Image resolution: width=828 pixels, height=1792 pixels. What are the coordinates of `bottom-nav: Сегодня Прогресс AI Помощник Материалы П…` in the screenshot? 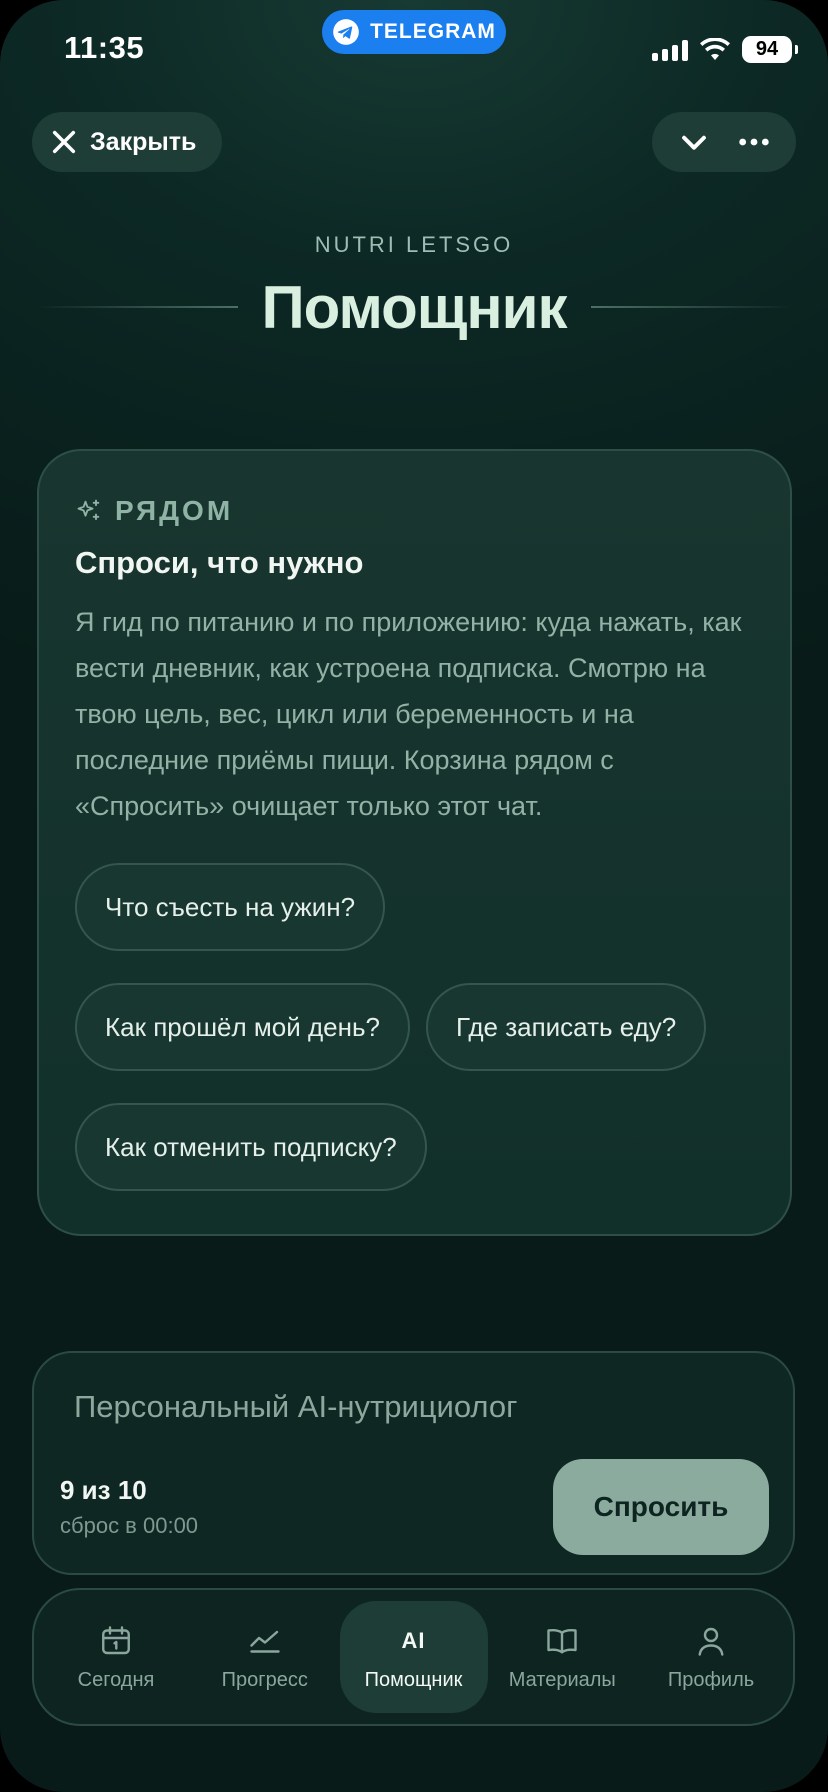 It's located at (413, 1657).